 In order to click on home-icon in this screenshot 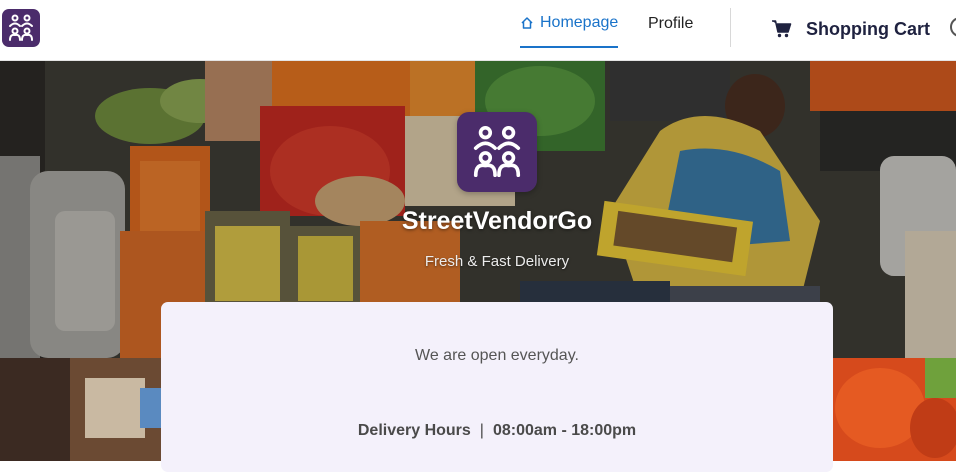, I will do `click(527, 23)`.